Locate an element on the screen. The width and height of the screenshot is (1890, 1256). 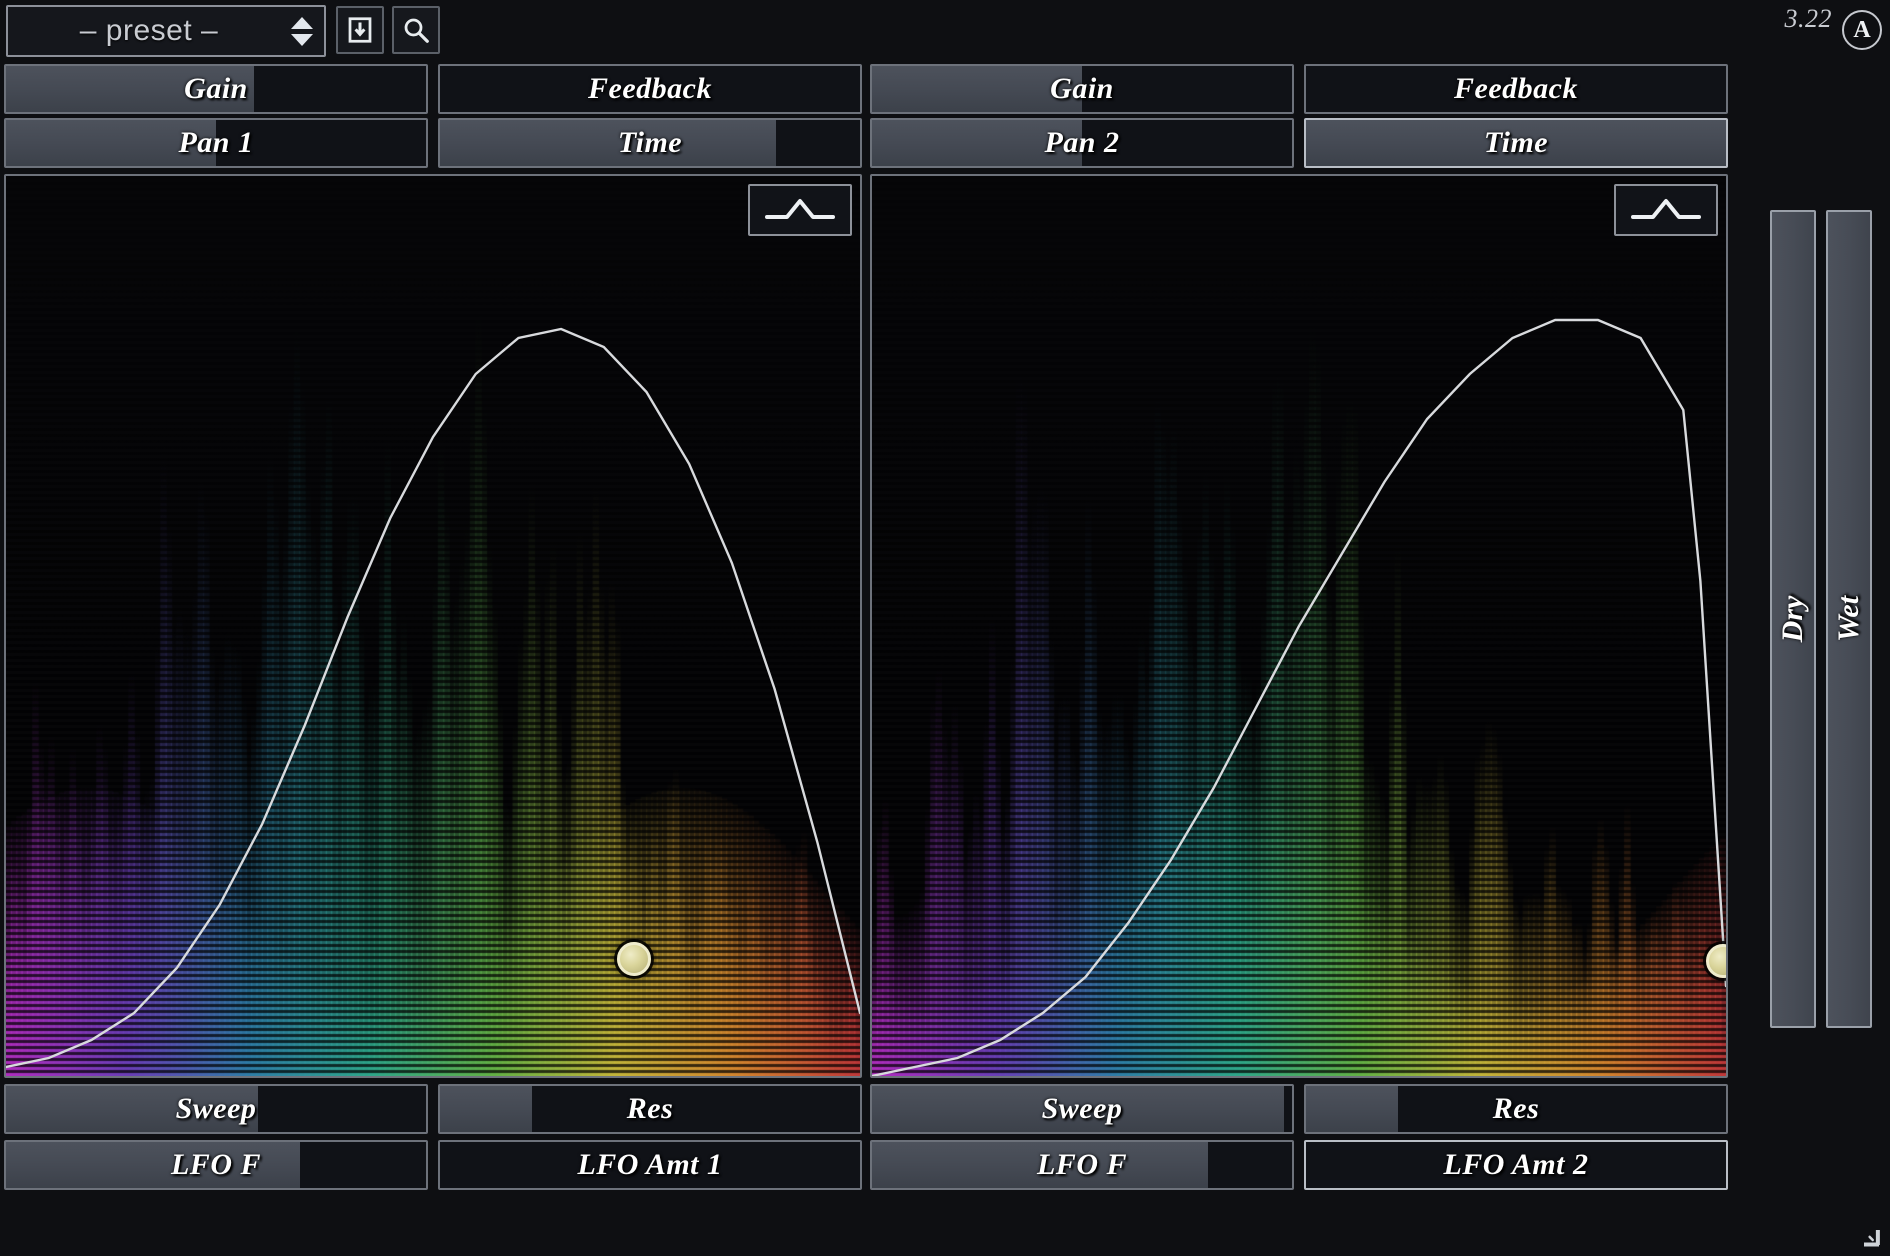
channel-1-param-row-top-1: Gain Feedback is located at coordinates (433, 89).